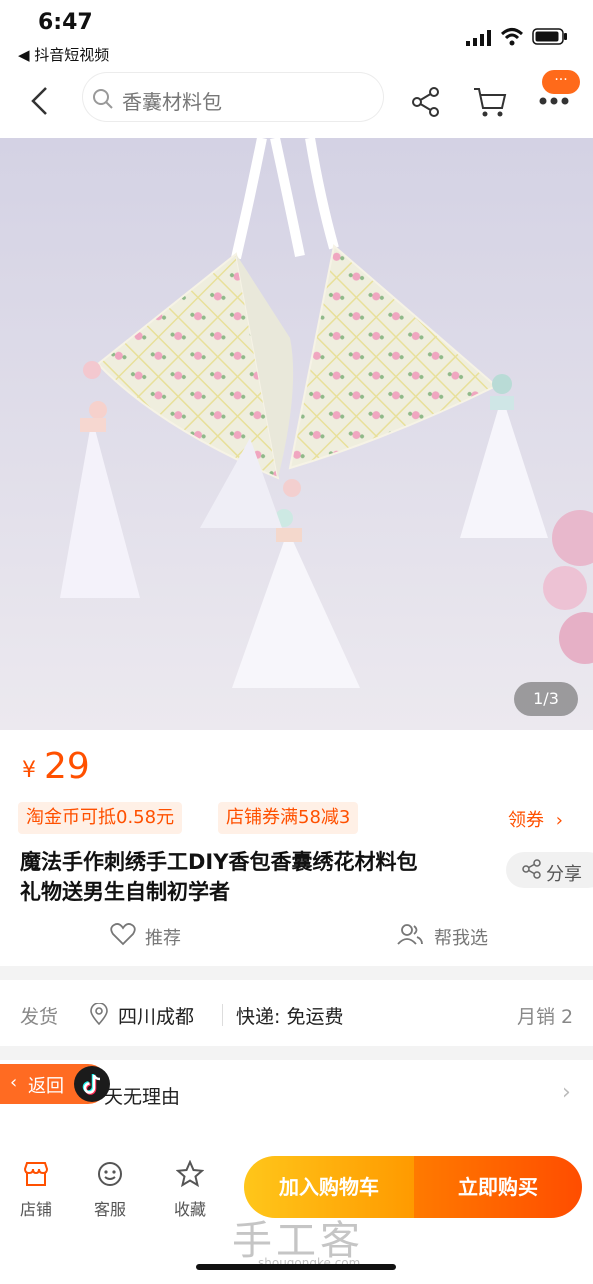 The height and width of the screenshot is (1284, 593). I want to click on get-coupon-link: 领券 ›, so click(535, 819).